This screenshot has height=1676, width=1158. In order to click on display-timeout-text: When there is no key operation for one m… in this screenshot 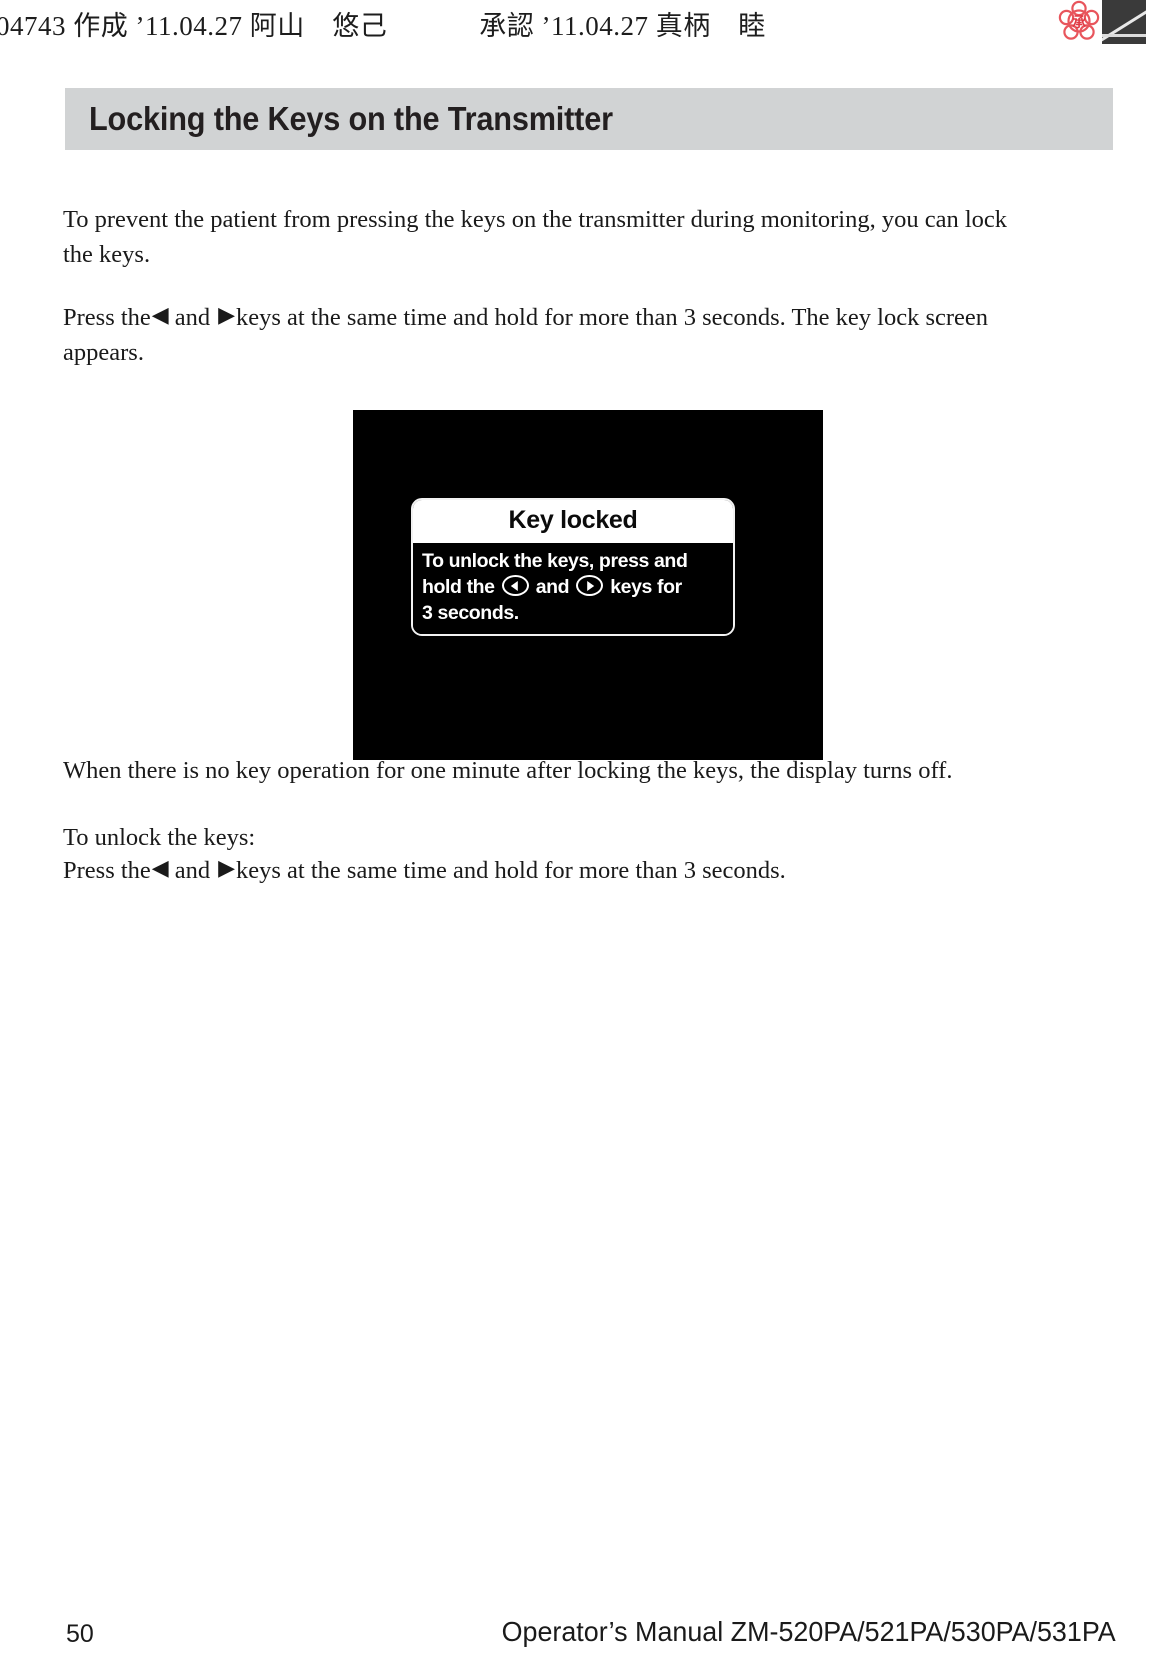, I will do `click(508, 770)`.